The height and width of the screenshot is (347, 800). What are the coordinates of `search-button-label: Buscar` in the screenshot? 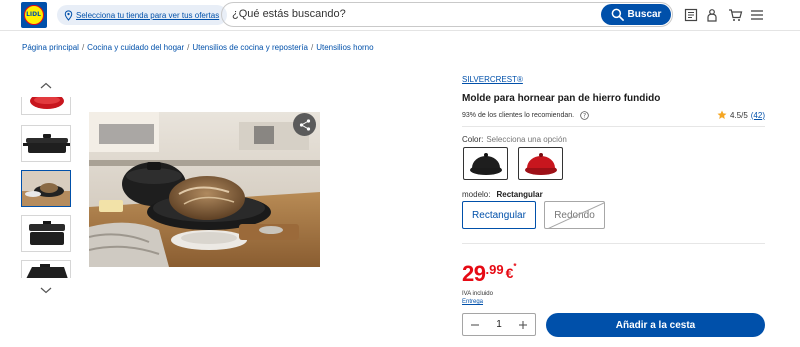 It's located at (644, 14).